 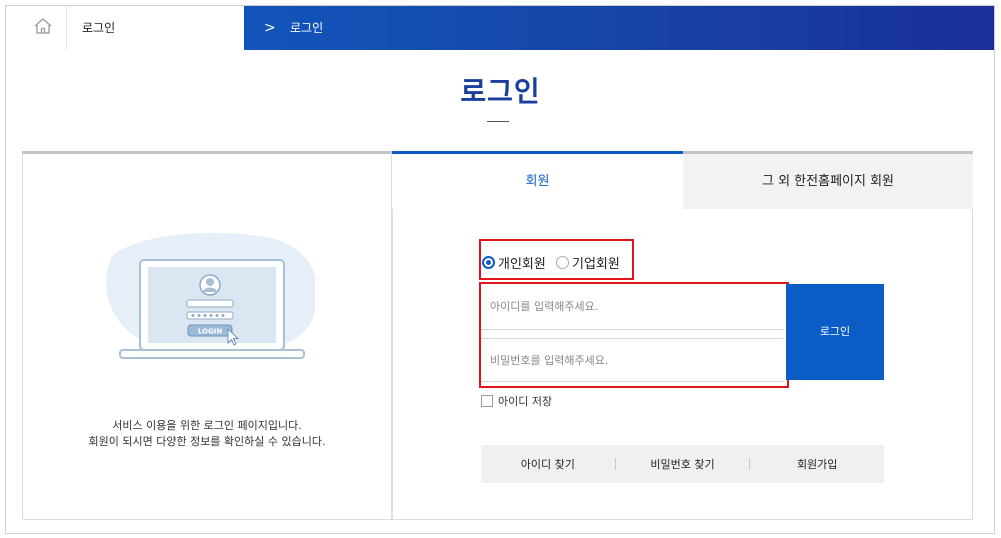 What do you see at coordinates (500, 91) in the screenshot?
I see `page-title: 로그인` at bounding box center [500, 91].